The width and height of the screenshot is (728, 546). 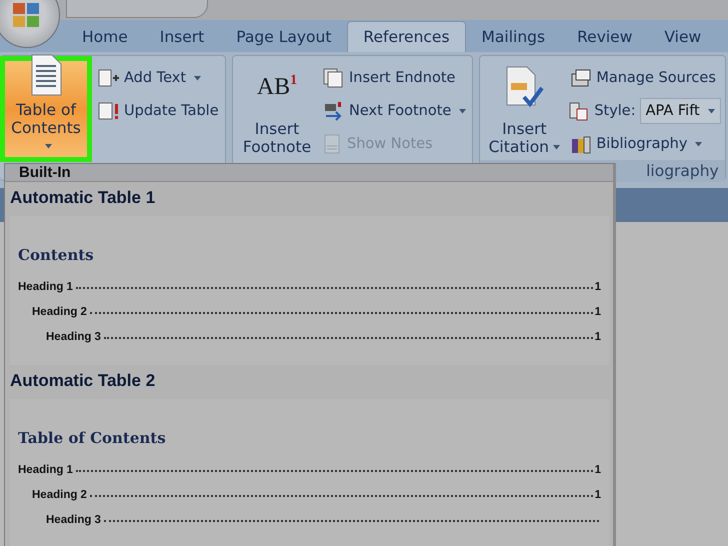 I want to click on ribbon-button: Add Text, so click(x=158, y=78).